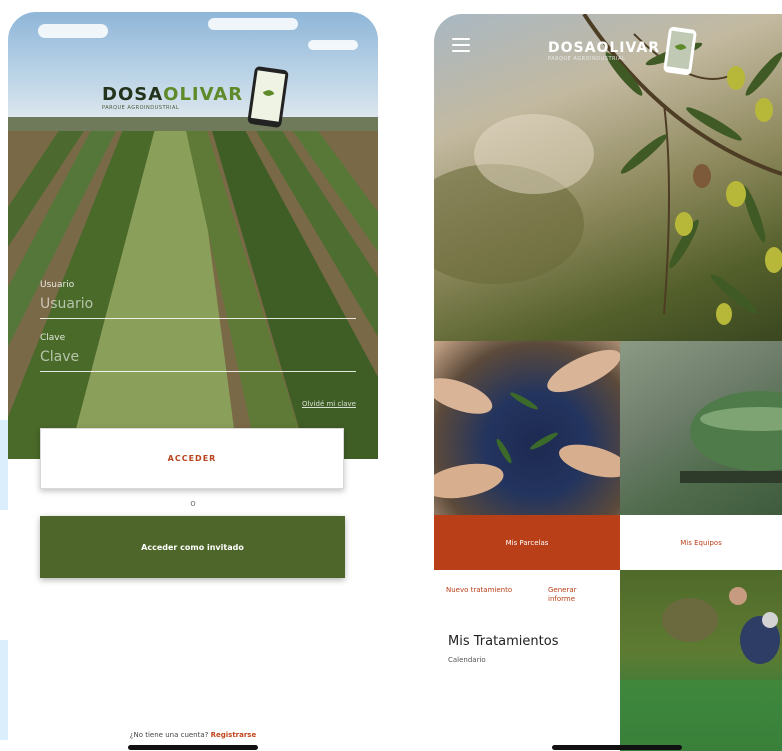 Image resolution: width=782 pixels, height=751 pixels. Describe the element at coordinates (527, 542) in the screenshot. I see `my-plots-tile: Mis Parcelas` at that location.